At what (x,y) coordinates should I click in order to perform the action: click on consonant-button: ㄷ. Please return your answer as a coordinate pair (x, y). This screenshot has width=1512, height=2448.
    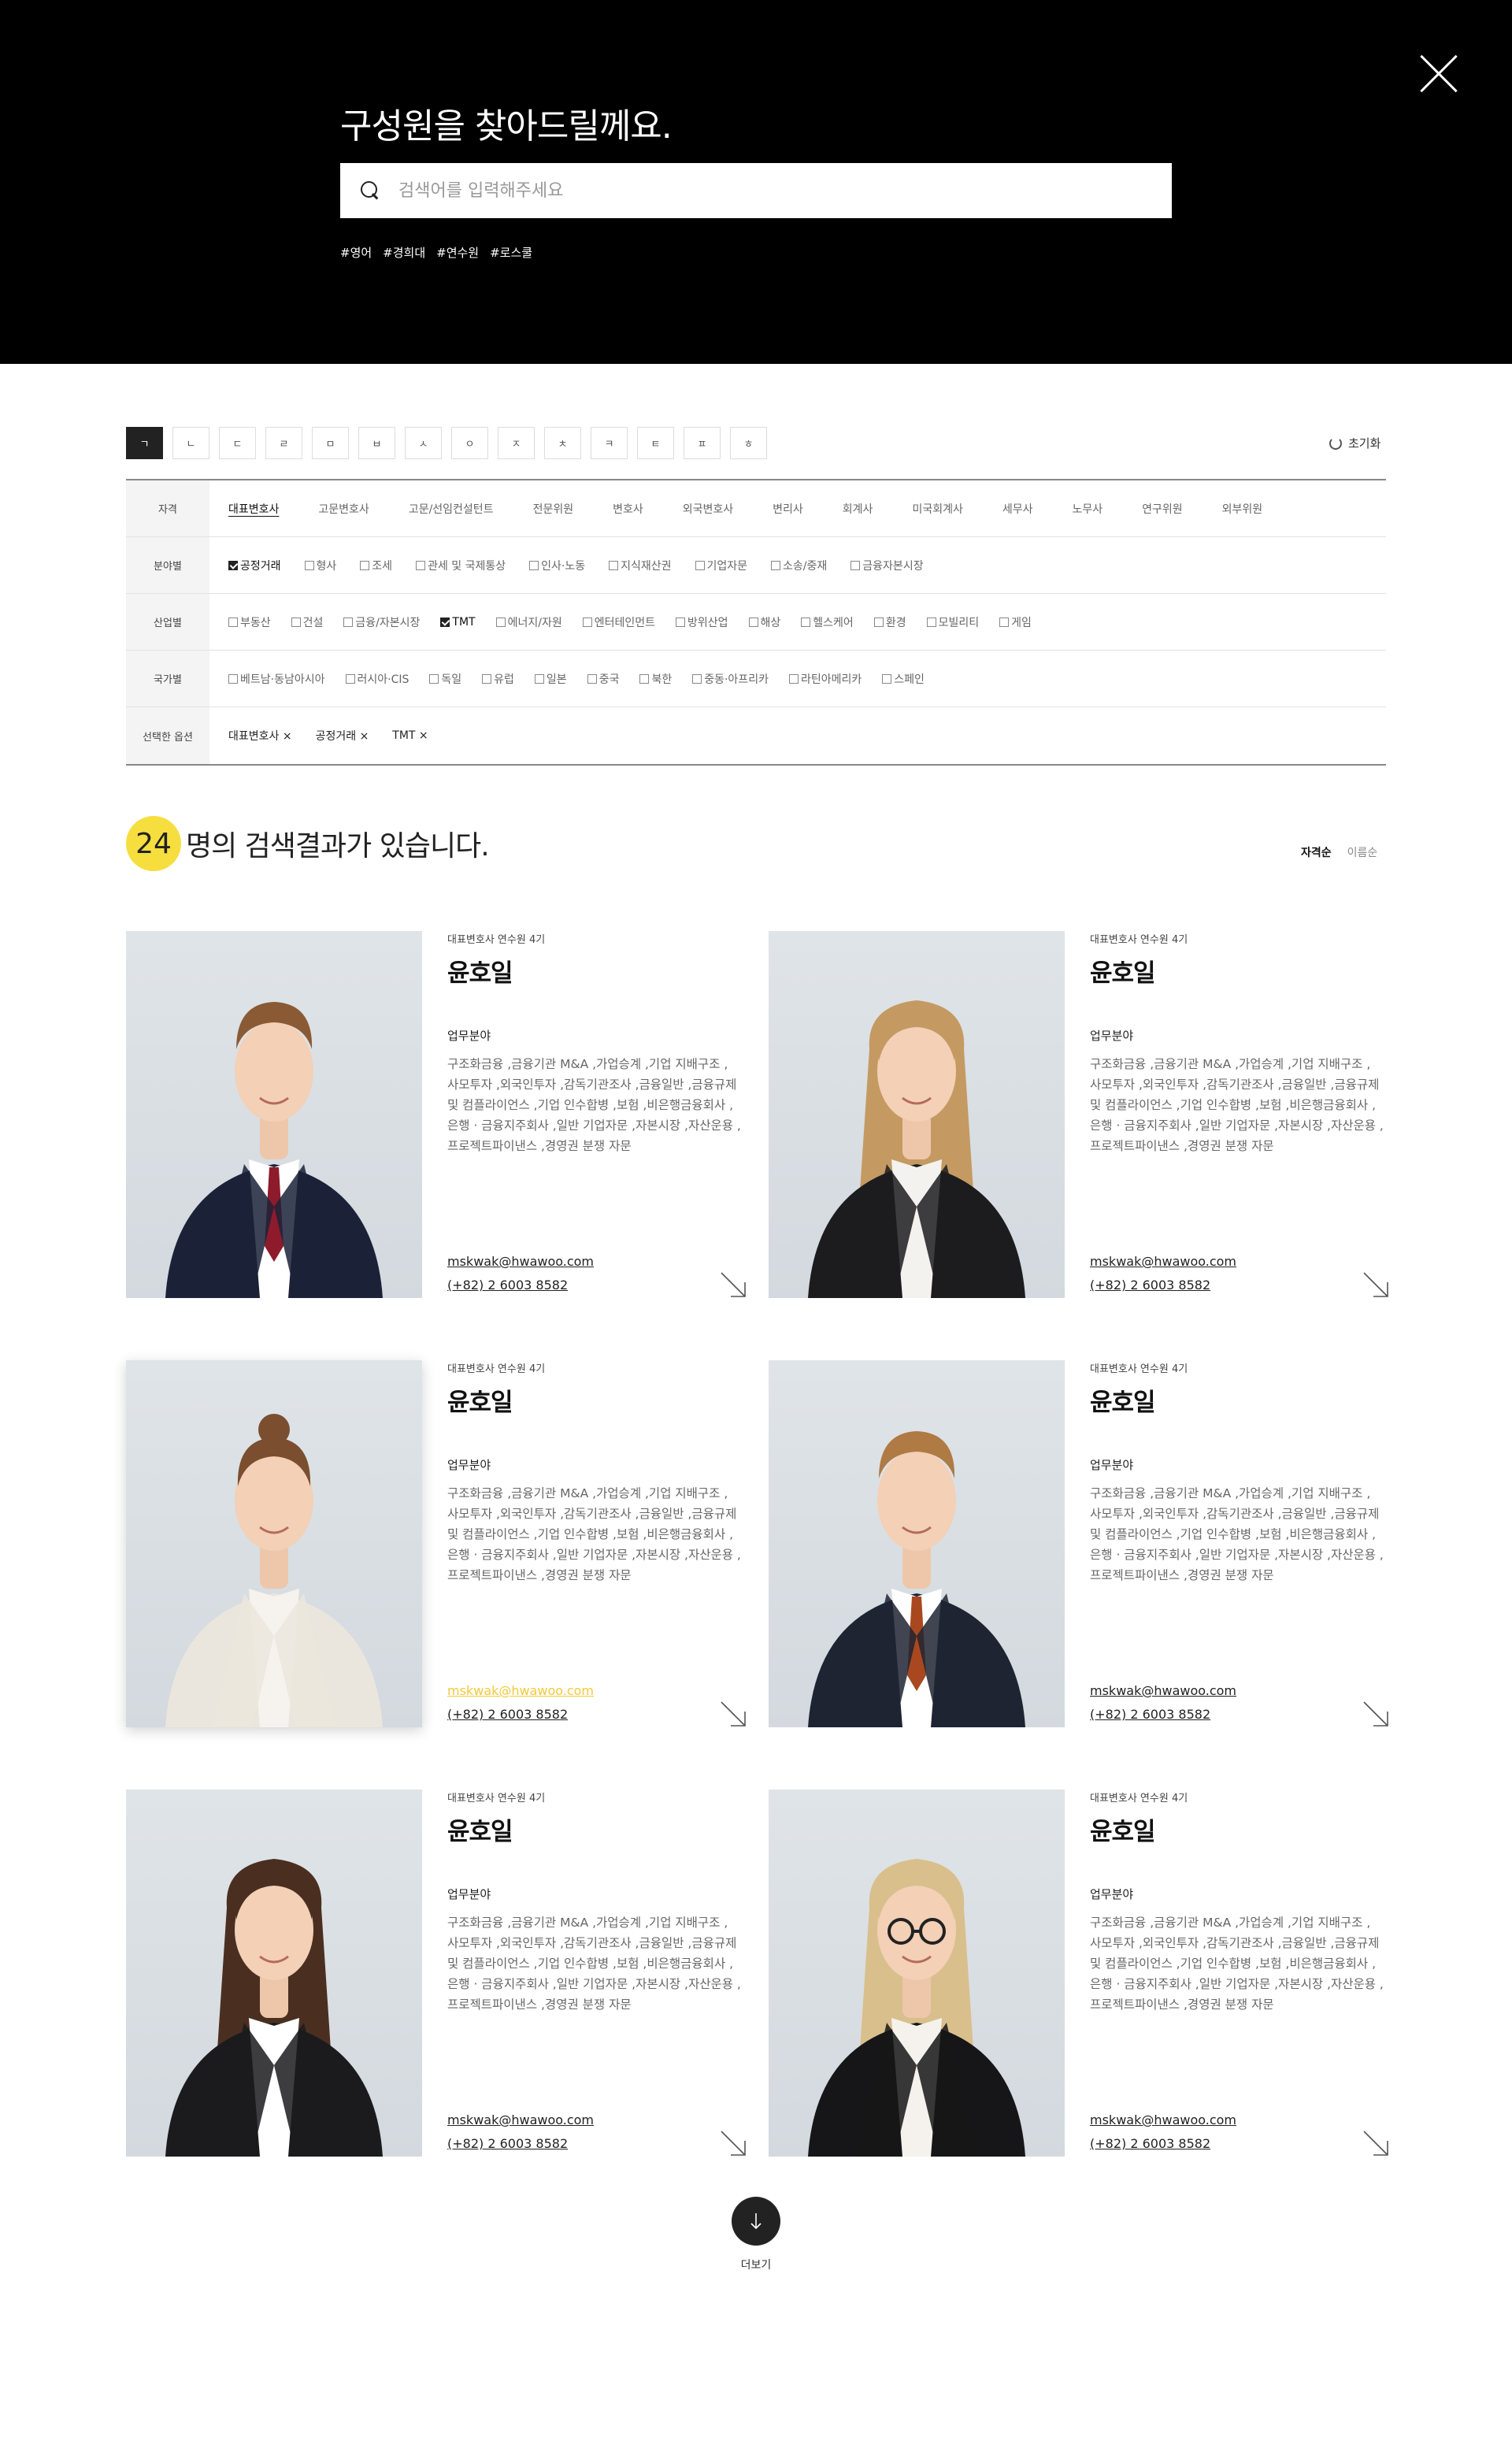
    Looking at the image, I should click on (237, 443).